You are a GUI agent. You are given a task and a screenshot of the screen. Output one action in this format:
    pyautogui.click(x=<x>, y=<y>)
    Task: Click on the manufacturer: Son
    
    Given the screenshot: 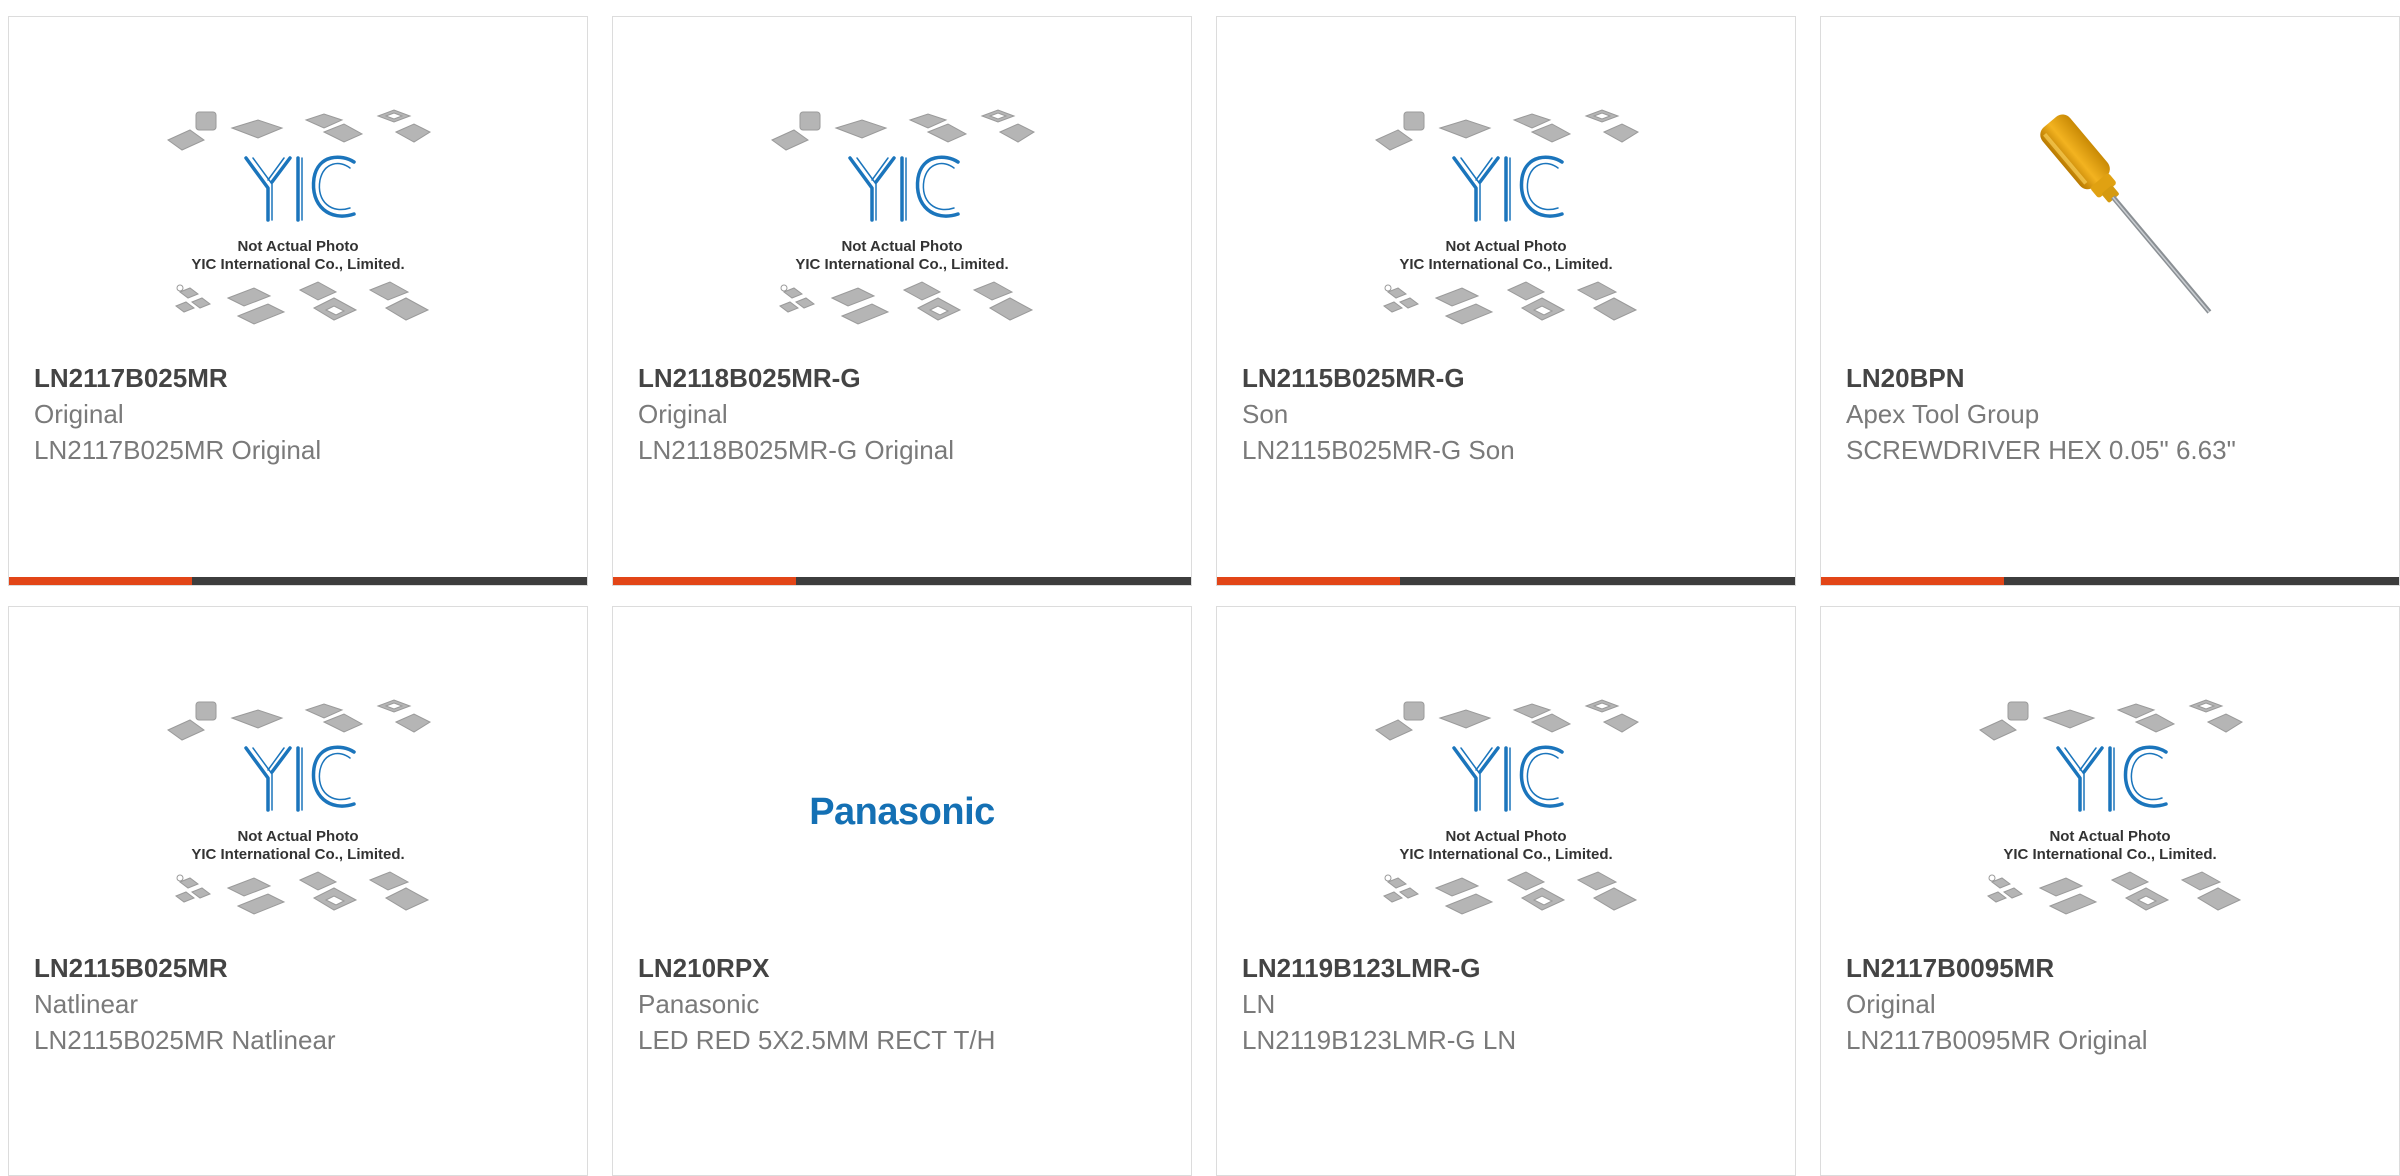 What is the action you would take?
    pyautogui.click(x=1265, y=414)
    